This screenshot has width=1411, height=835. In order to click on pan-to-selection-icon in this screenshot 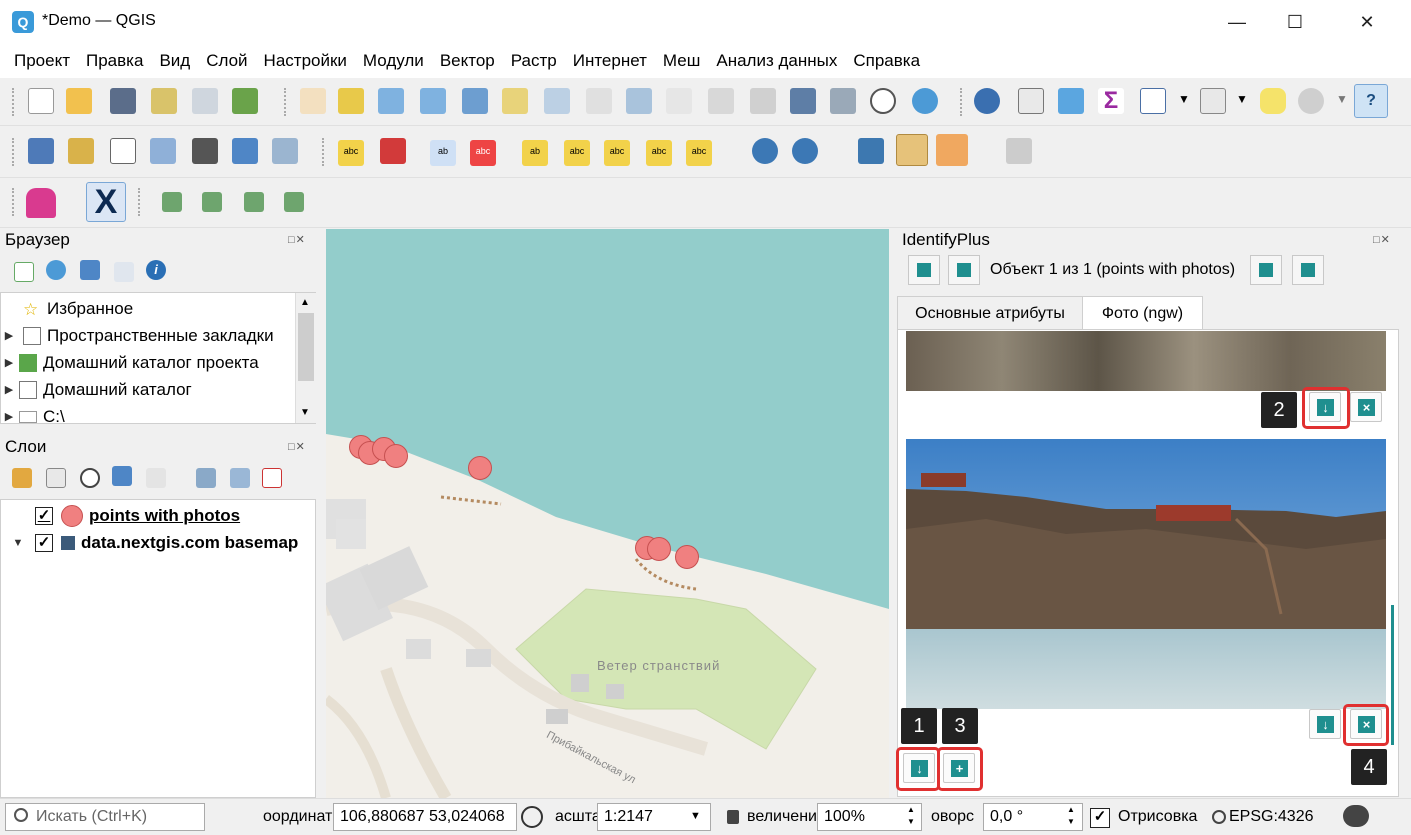, I will do `click(351, 101)`.